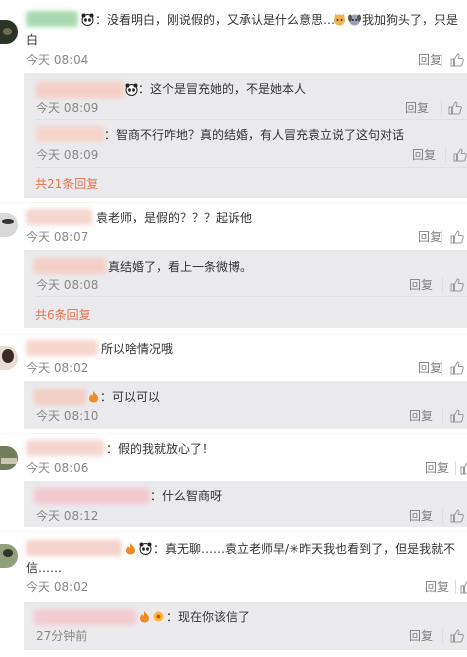 Image resolution: width=467 pixels, height=657 pixels. What do you see at coordinates (62, 636) in the screenshot?
I see `subreply-time: 27分钟前` at bounding box center [62, 636].